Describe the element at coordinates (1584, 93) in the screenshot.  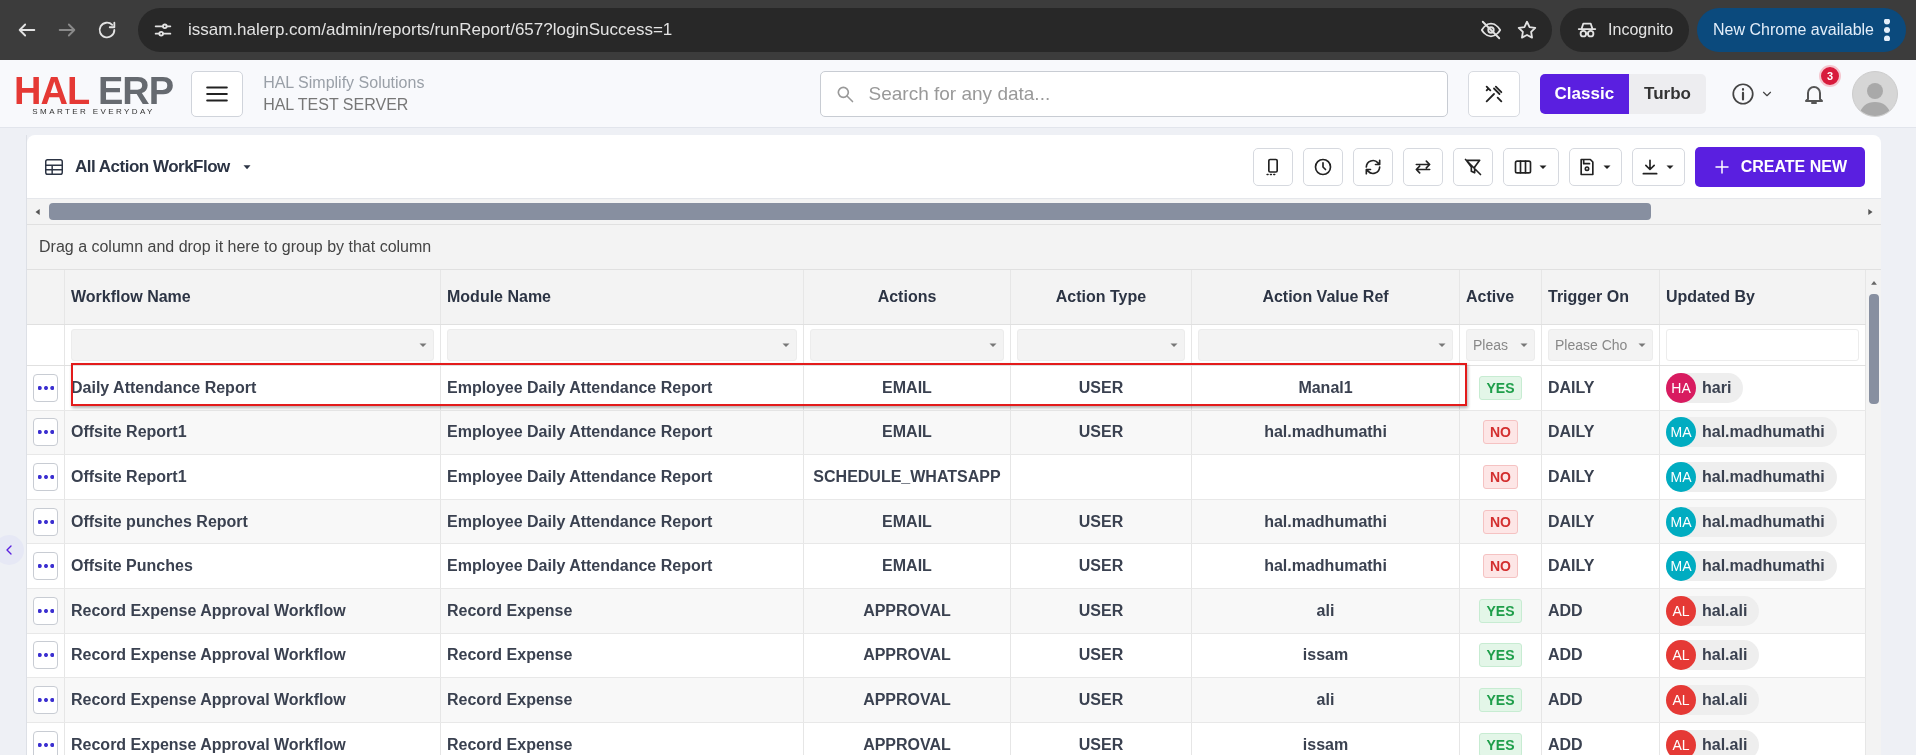
I see `mode-tab: Classic` at that location.